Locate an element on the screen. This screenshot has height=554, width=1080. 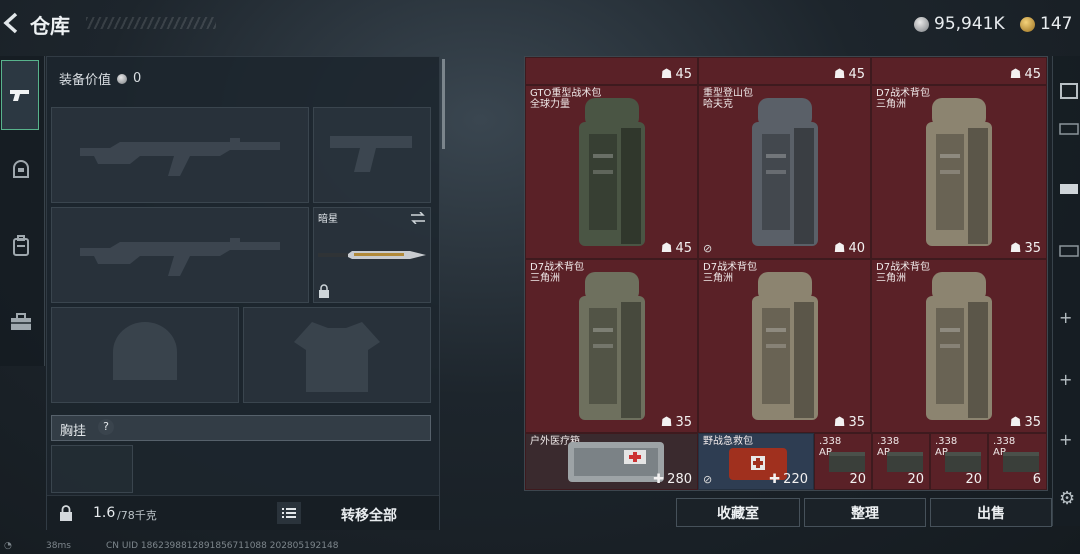
item-name-line1: 重型登山包 is located at coordinates (728, 93).